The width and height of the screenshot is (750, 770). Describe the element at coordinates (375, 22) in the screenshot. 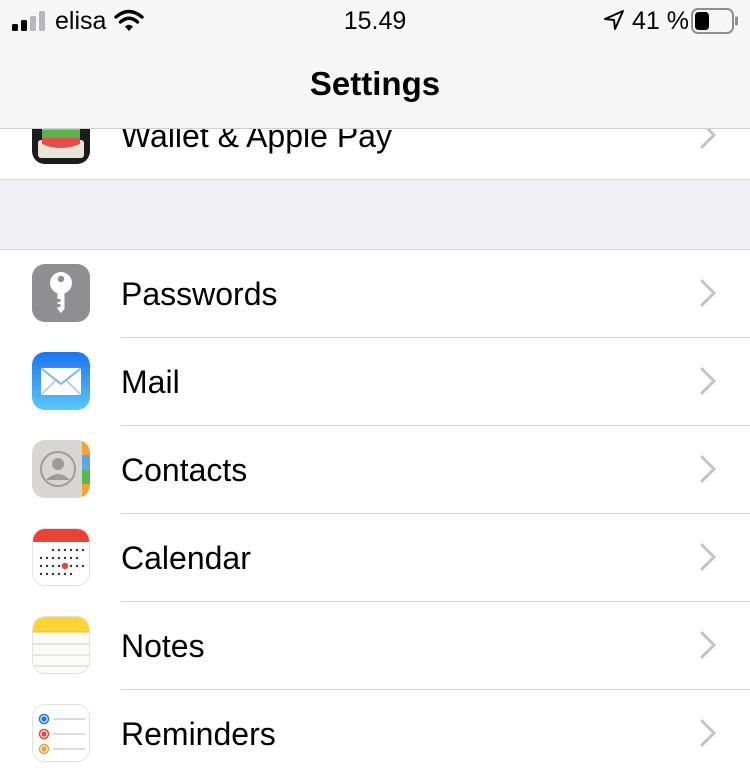

I see `status-bar: elisa 15.49 41 %` at that location.